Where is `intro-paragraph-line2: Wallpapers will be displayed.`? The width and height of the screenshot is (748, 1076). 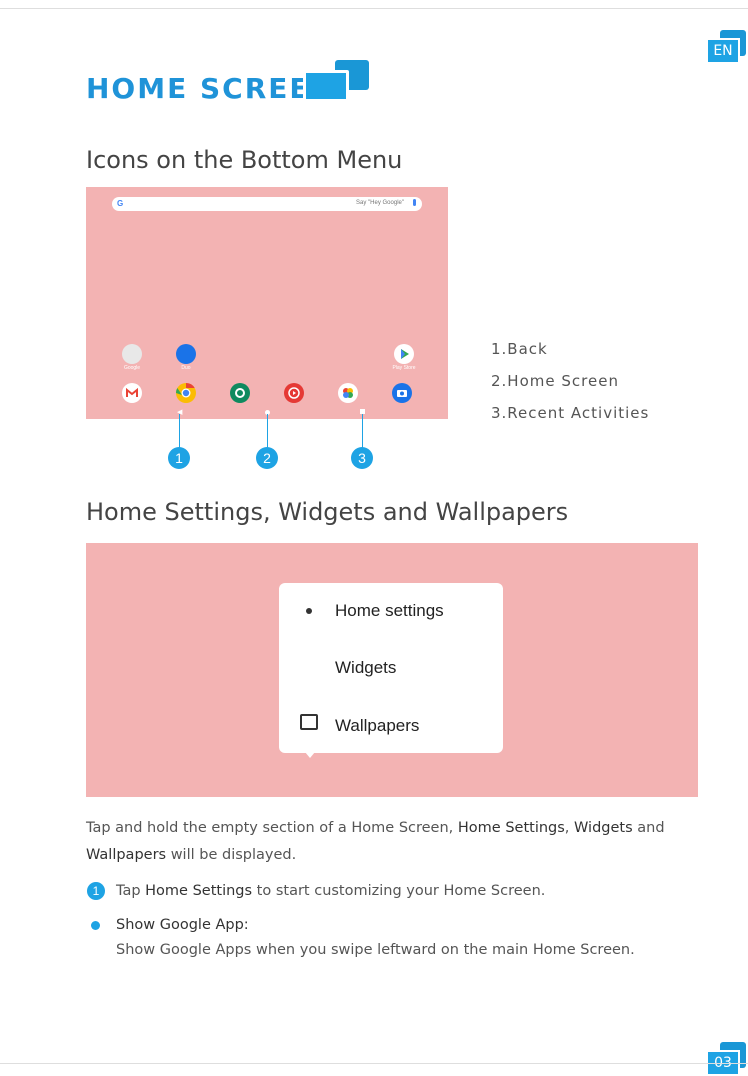
intro-paragraph-line2: Wallpapers will be displayed. is located at coordinates (191, 855).